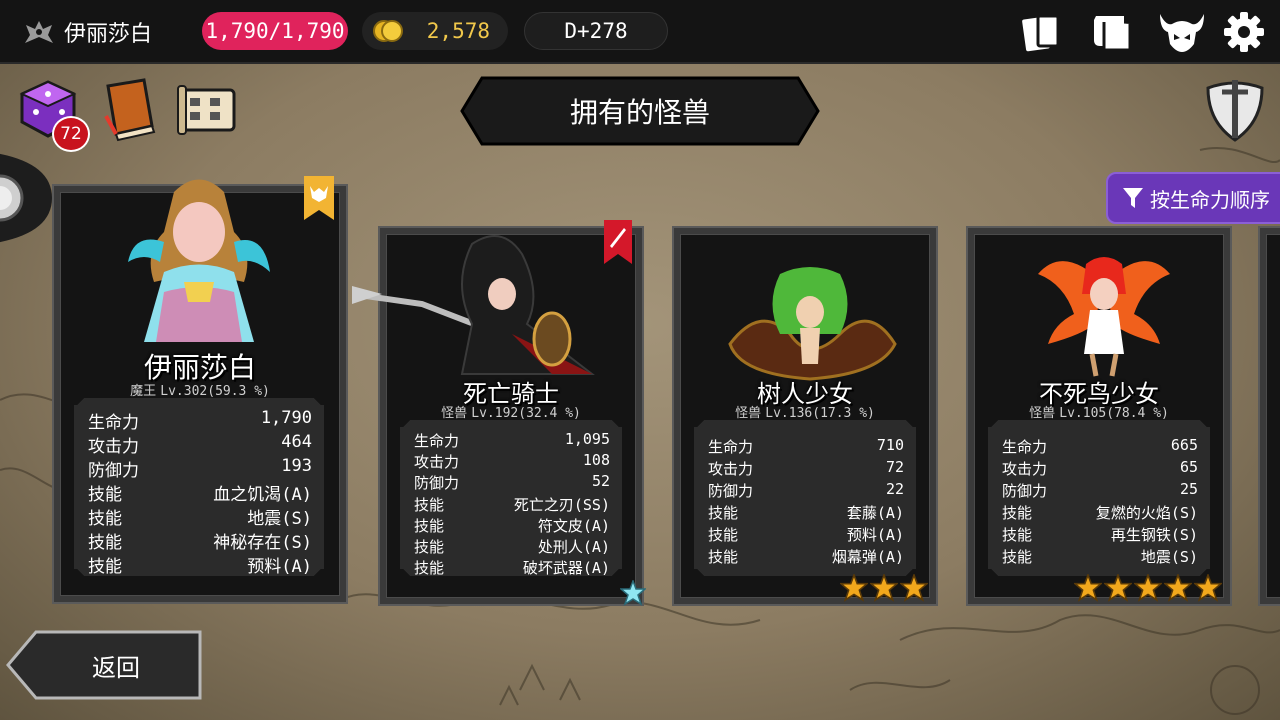 The image size is (1280, 720). Describe the element at coordinates (199, 260) in the screenshot. I see `elizabeth-sprite` at that location.